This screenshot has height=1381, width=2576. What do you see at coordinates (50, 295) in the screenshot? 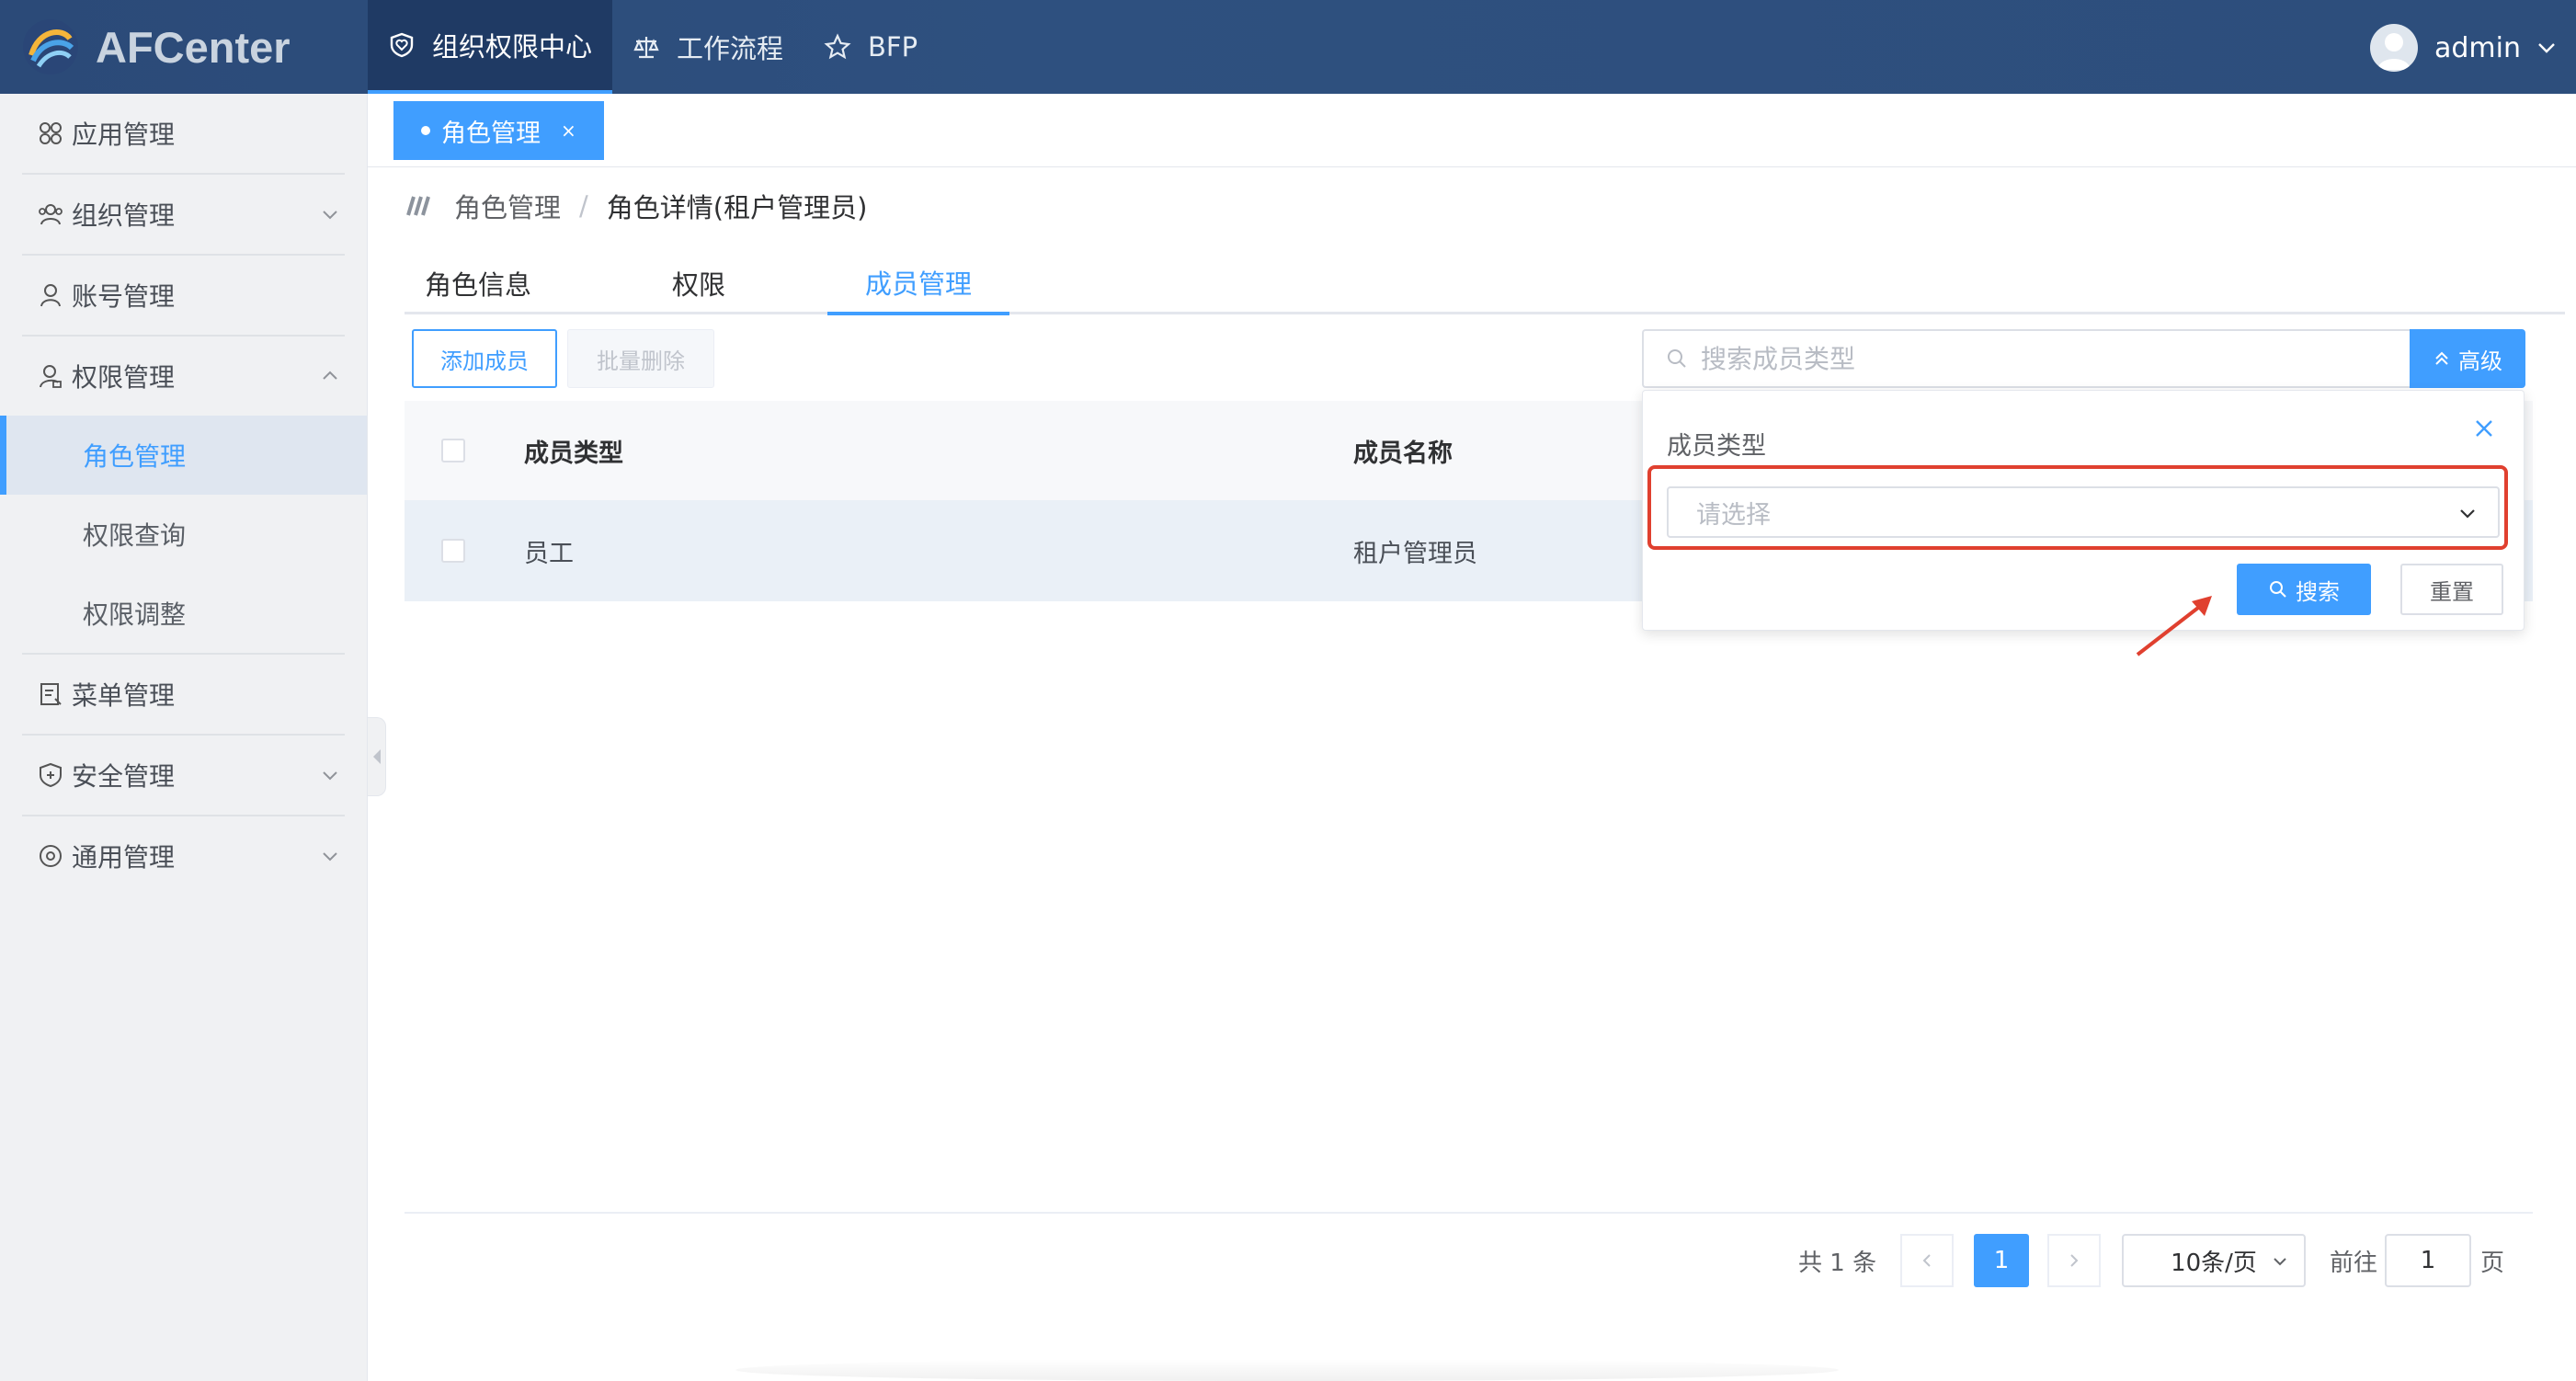
I see `user-icon` at bounding box center [50, 295].